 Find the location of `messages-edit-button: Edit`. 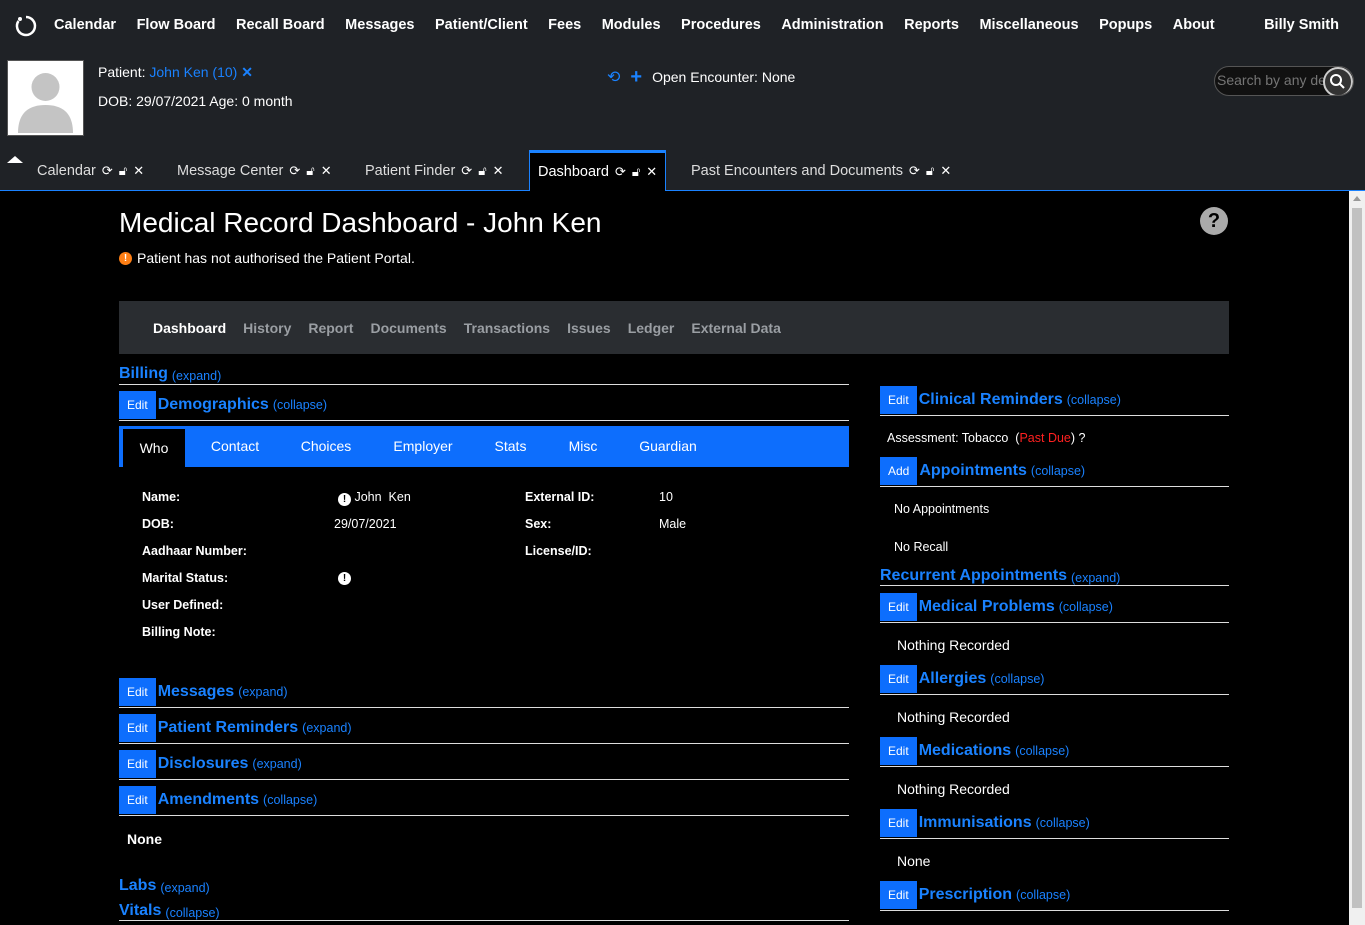

messages-edit-button: Edit is located at coordinates (137, 692).